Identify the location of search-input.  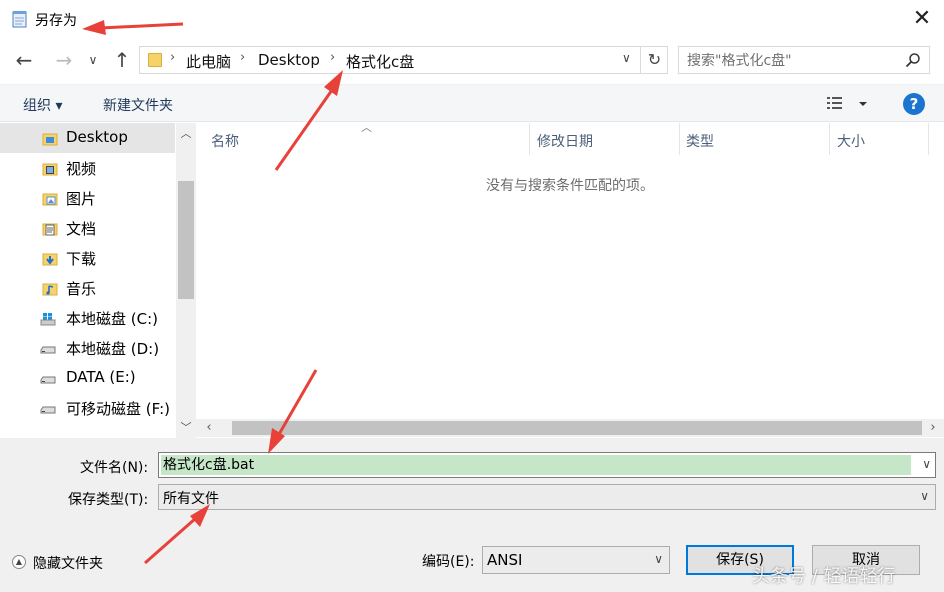
(792, 61).